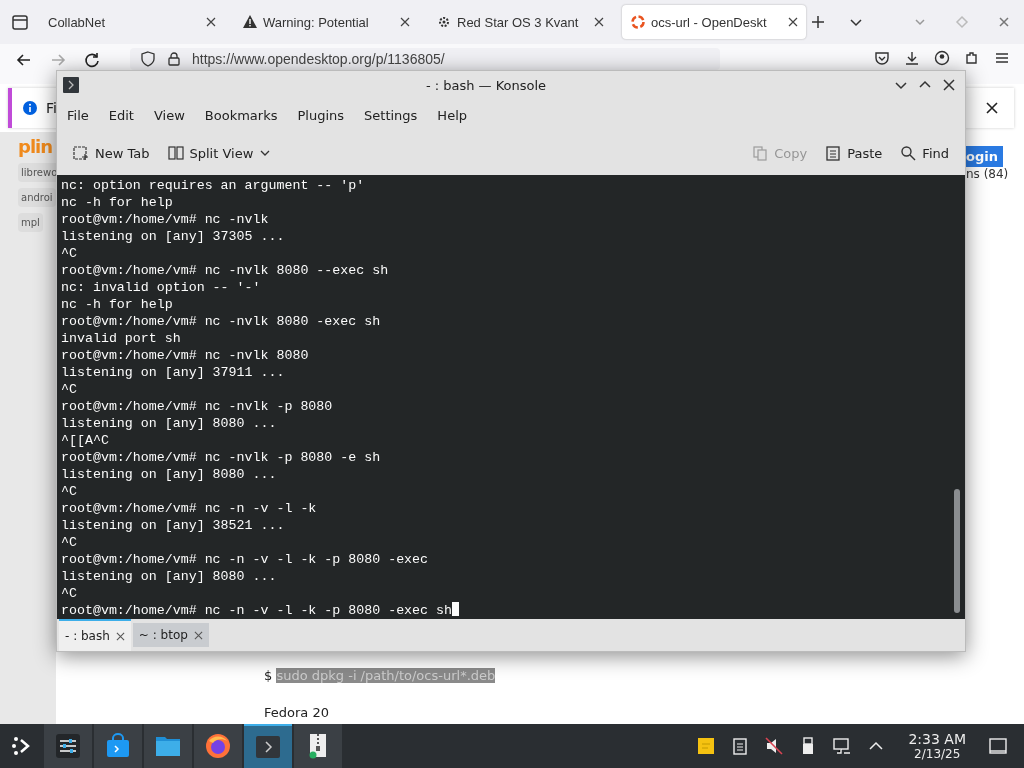  I want to click on notes-icon, so click(706, 746).